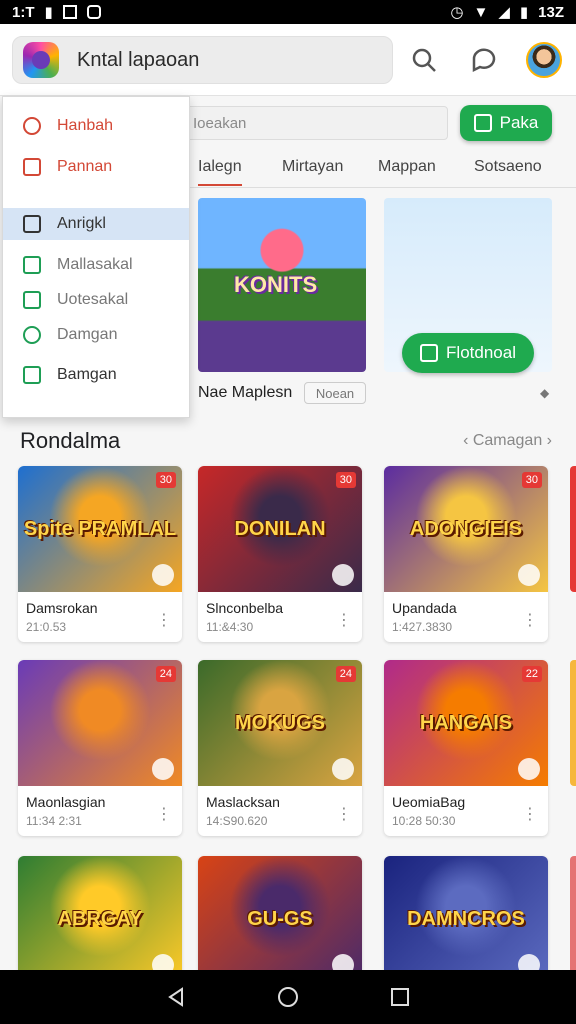 The height and width of the screenshot is (1024, 576). I want to click on game-card: 24 Maonlasgian 11:34 2:31 ⋮, so click(100, 748).